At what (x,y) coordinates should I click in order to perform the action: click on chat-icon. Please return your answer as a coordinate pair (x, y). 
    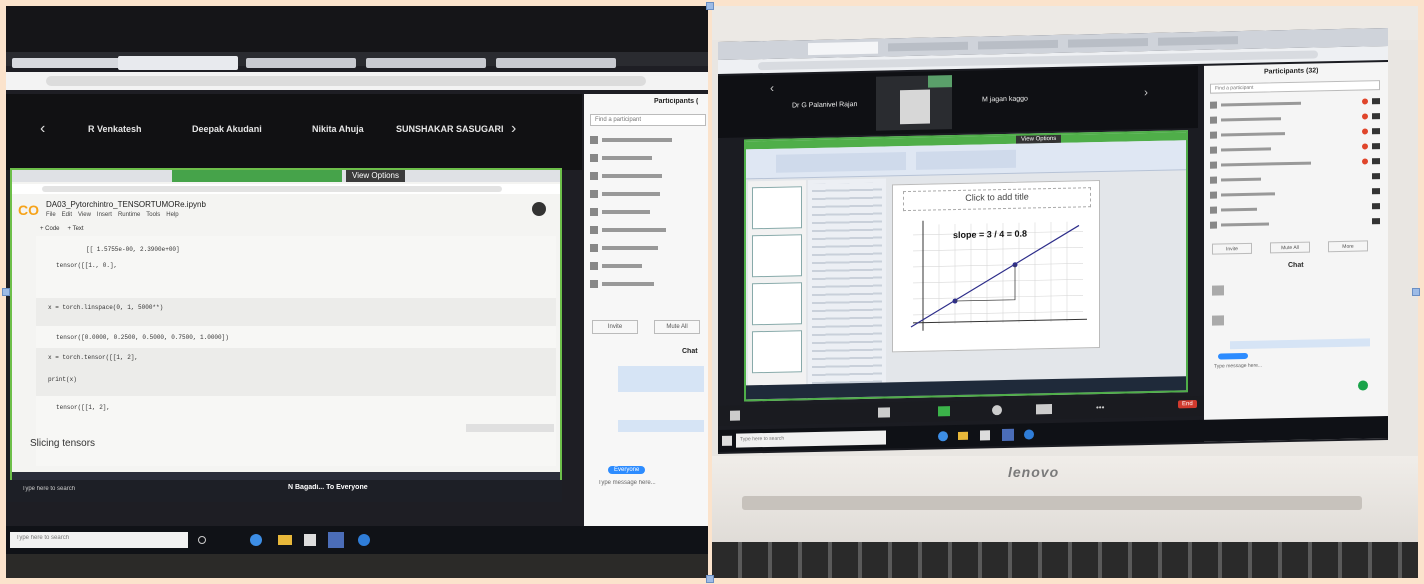
    Looking at the image, I should click on (997, 410).